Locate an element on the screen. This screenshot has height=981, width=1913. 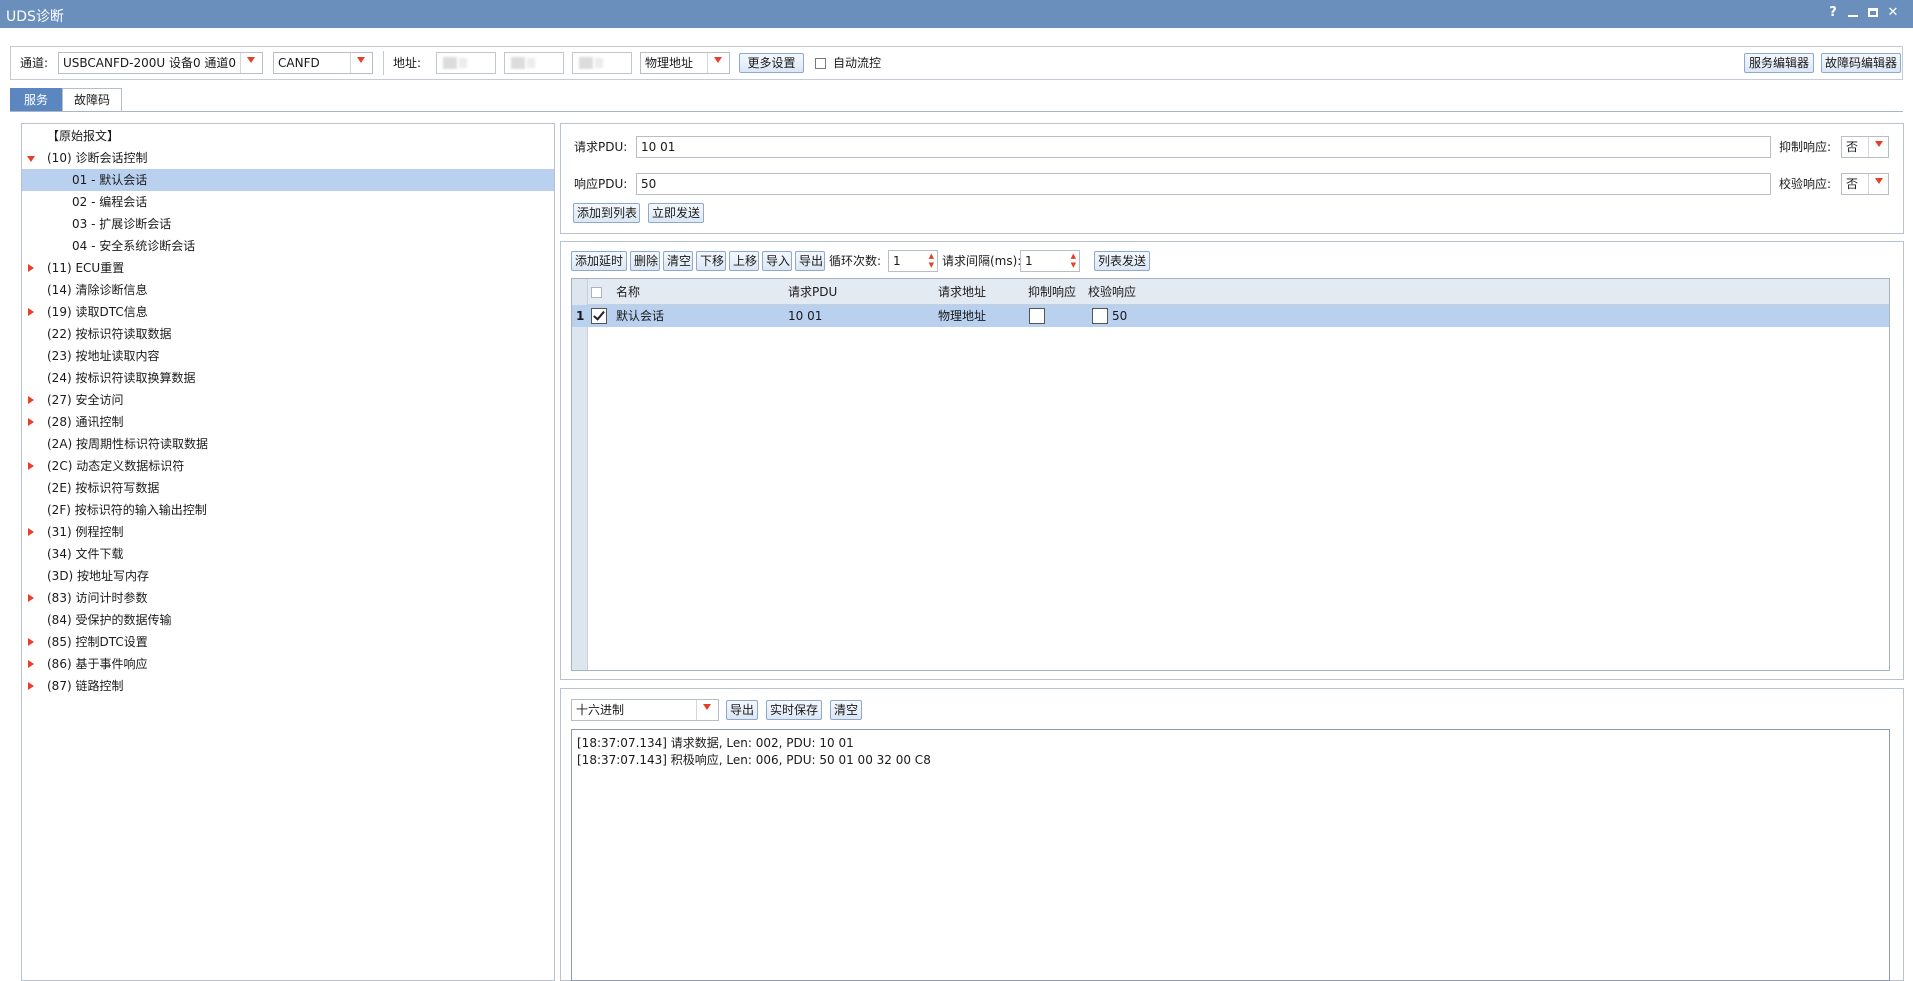
table-row: 1 默认会话 10 01 物理地址 50 is located at coordinates (1230, 316).